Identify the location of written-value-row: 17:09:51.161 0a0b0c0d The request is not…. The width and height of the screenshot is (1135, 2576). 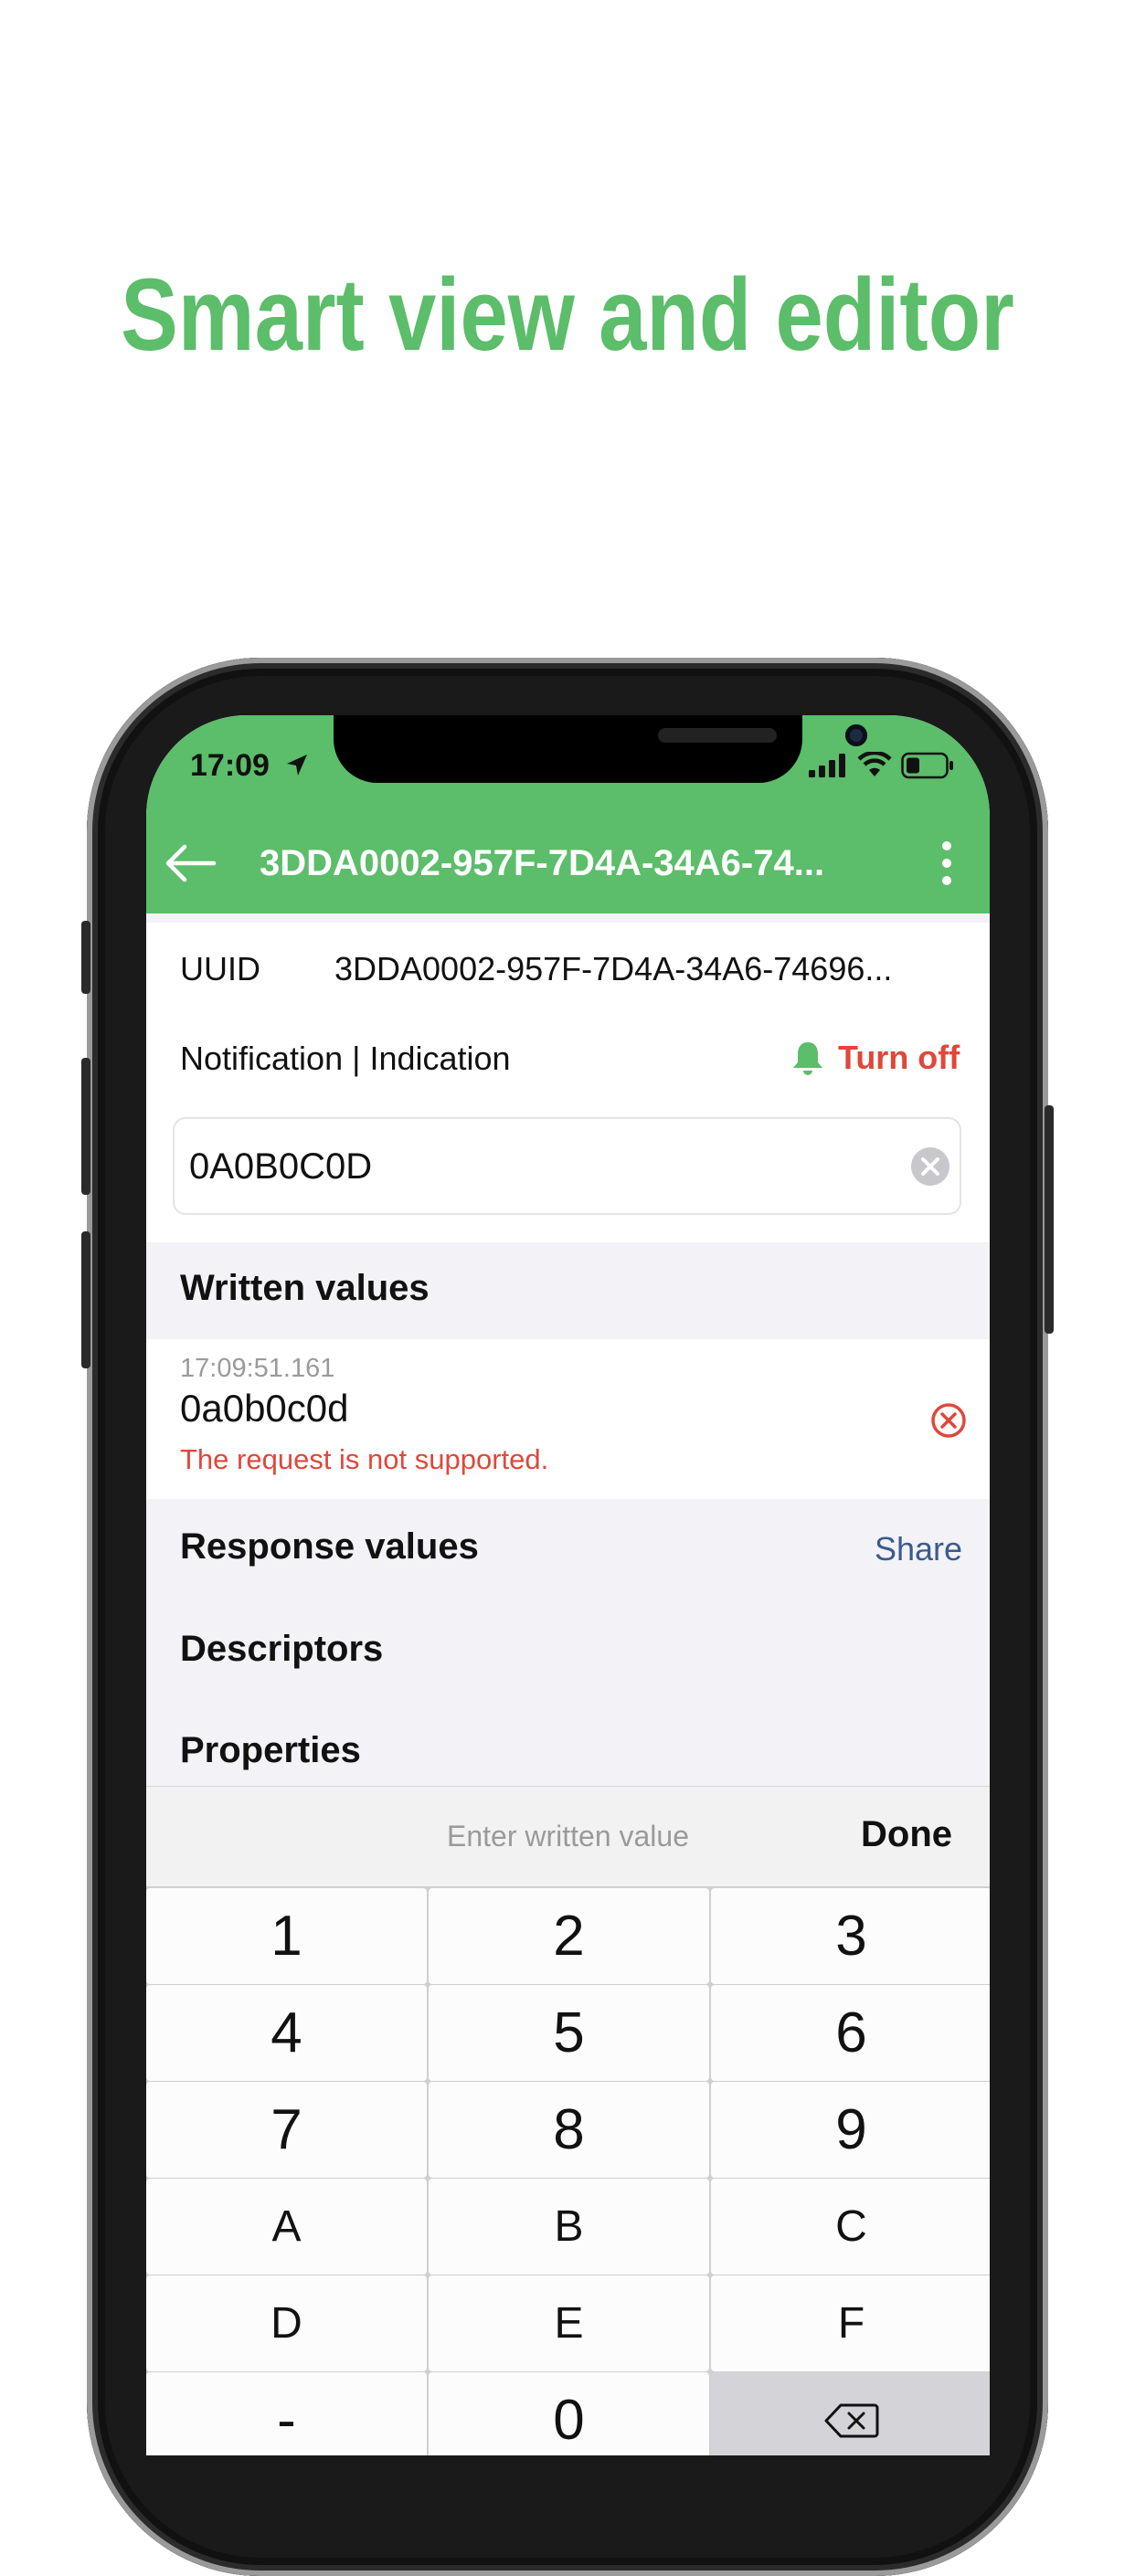
(568, 1419).